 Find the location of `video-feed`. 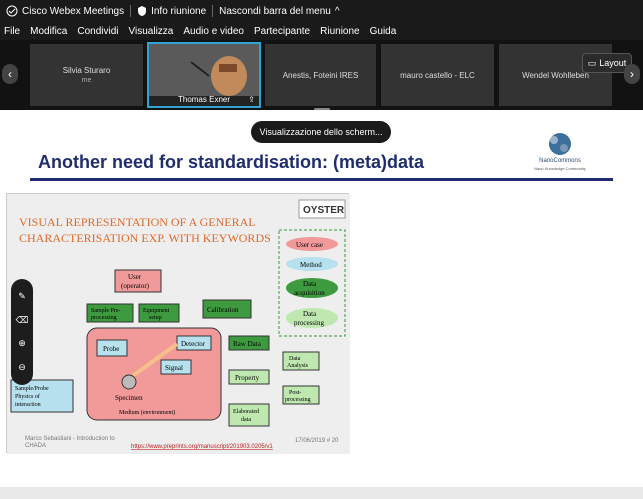

video-feed is located at coordinates (204, 70).